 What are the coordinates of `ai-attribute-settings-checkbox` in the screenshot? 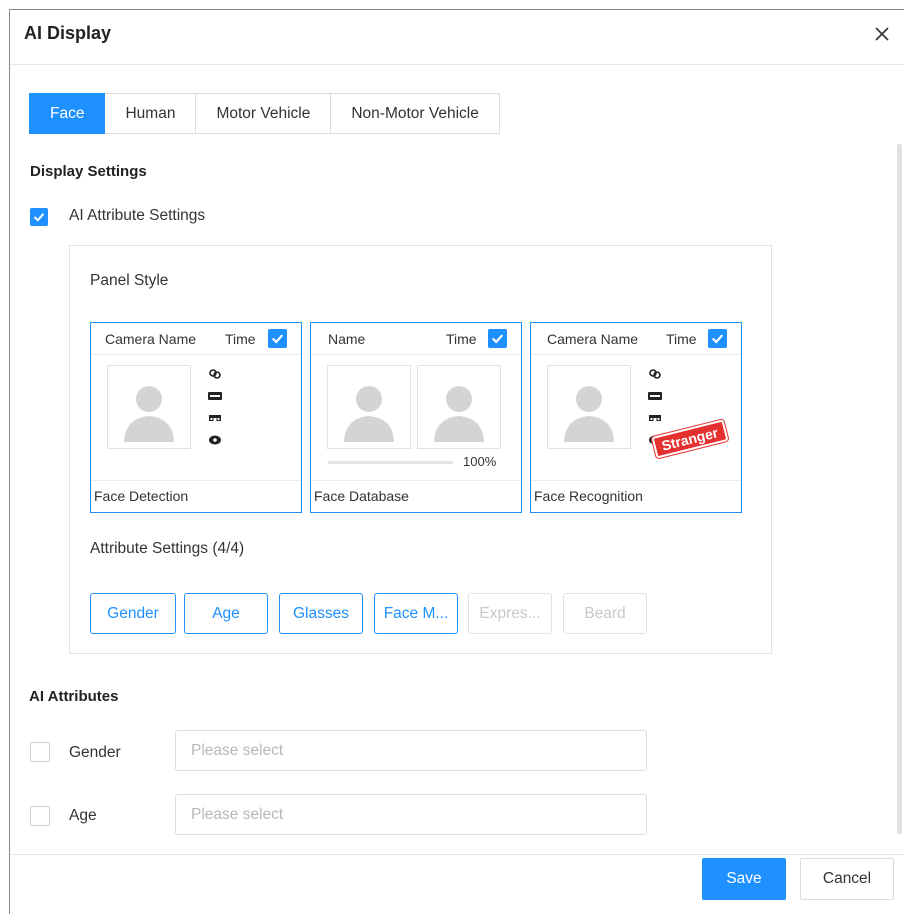 It's located at (39, 217).